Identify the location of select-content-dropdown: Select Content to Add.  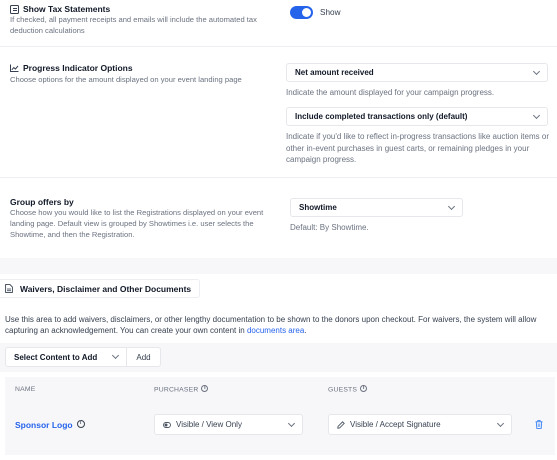
(66, 357).